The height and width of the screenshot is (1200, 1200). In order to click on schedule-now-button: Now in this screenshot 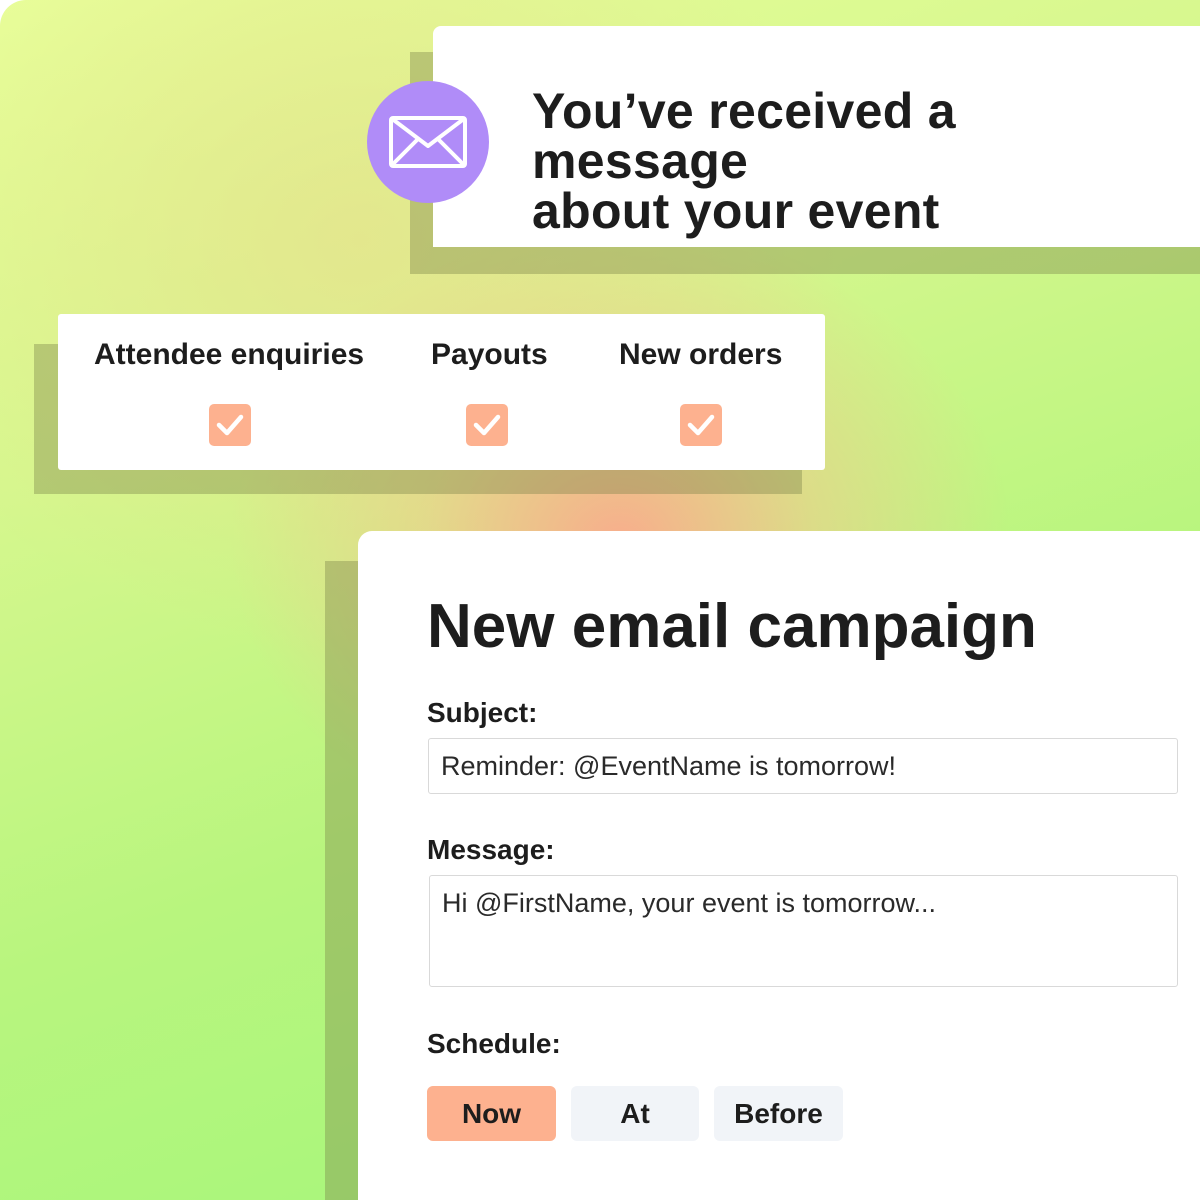, I will do `click(491, 1113)`.